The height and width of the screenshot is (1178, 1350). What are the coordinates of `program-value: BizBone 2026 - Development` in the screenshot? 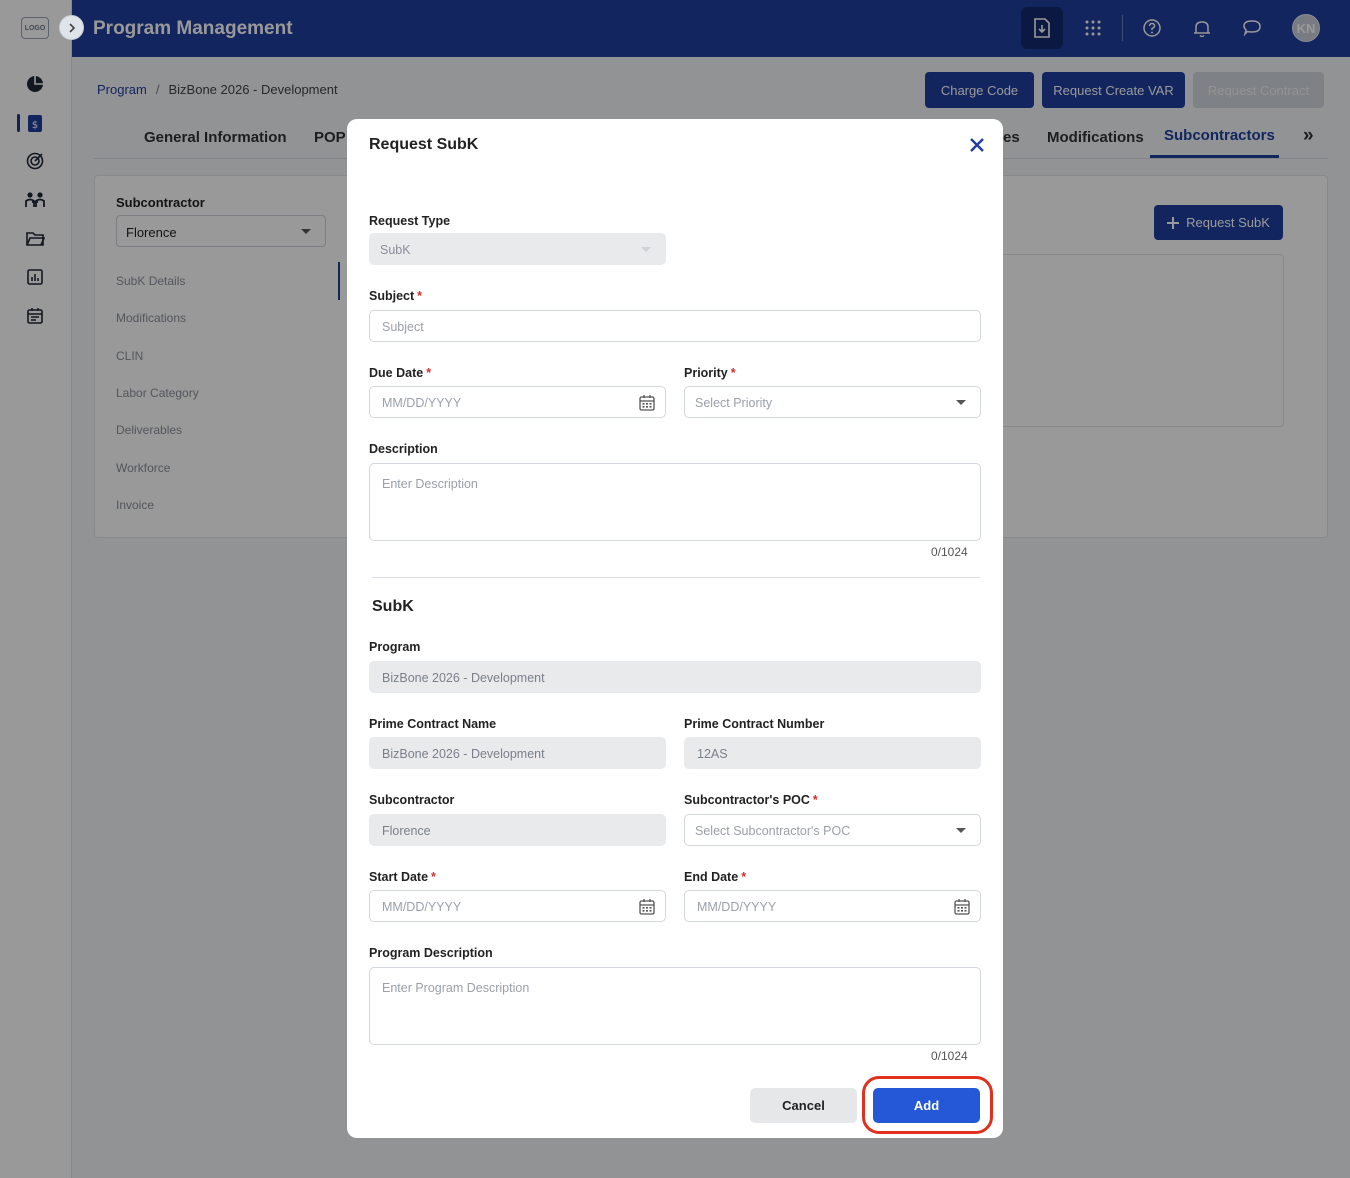 It's located at (463, 678).